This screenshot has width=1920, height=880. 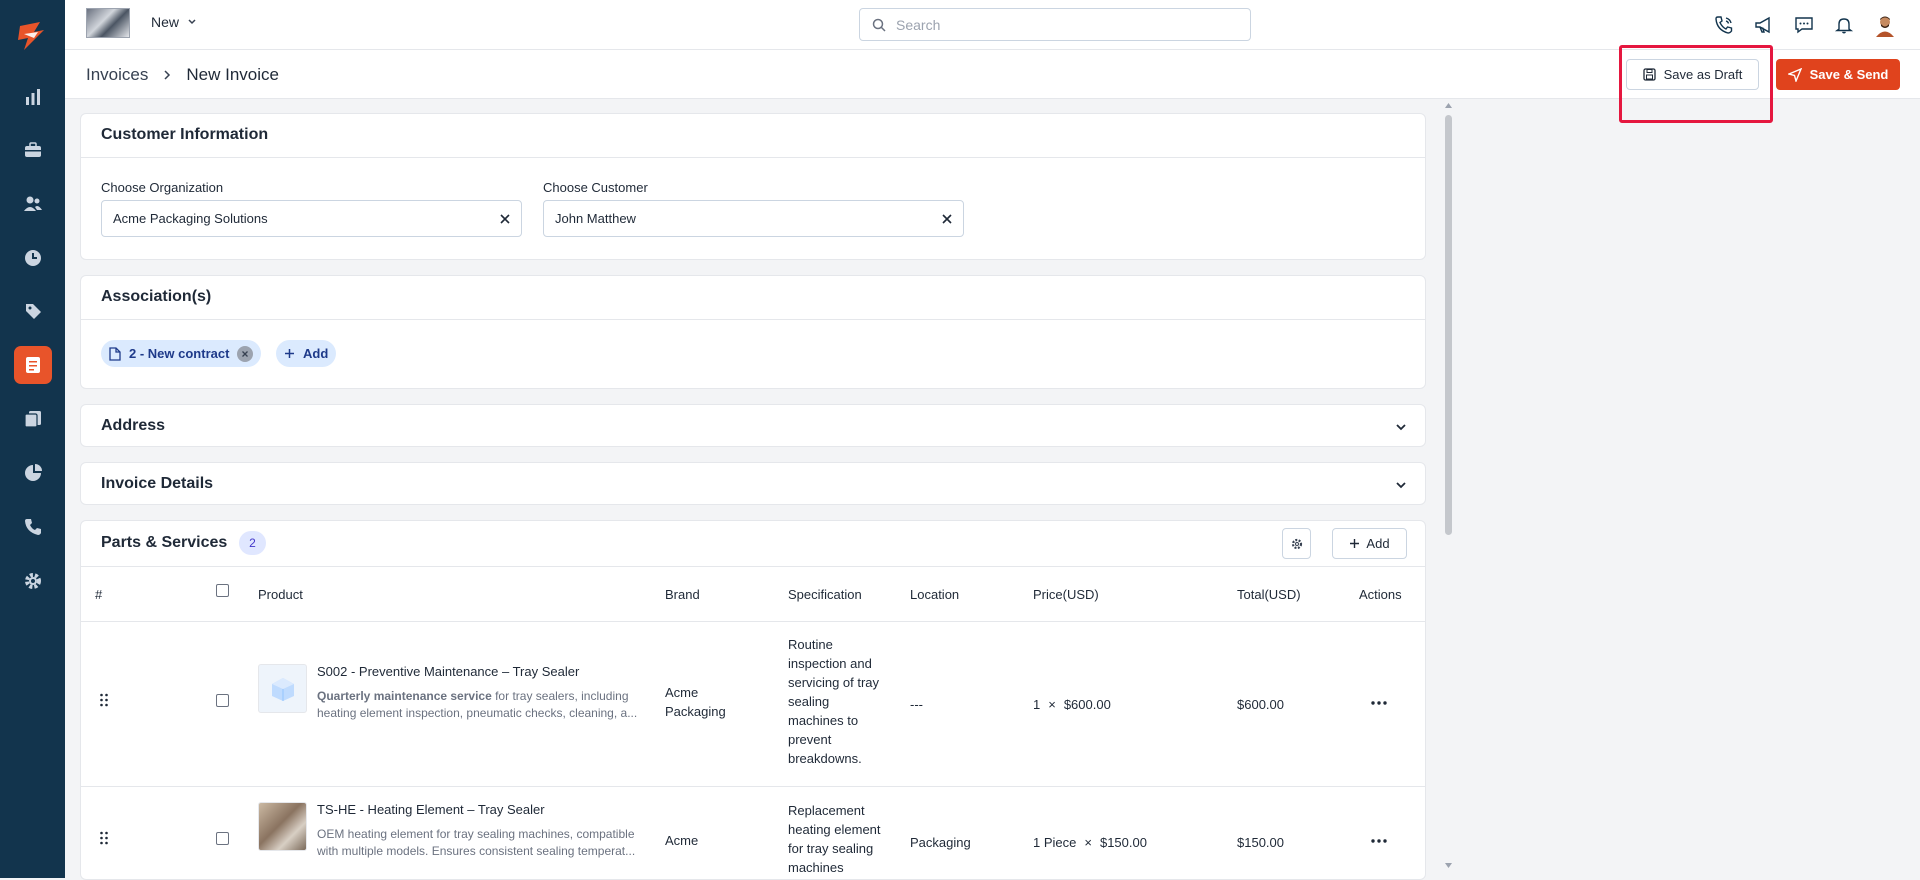 I want to click on chat-icon, so click(x=1804, y=25).